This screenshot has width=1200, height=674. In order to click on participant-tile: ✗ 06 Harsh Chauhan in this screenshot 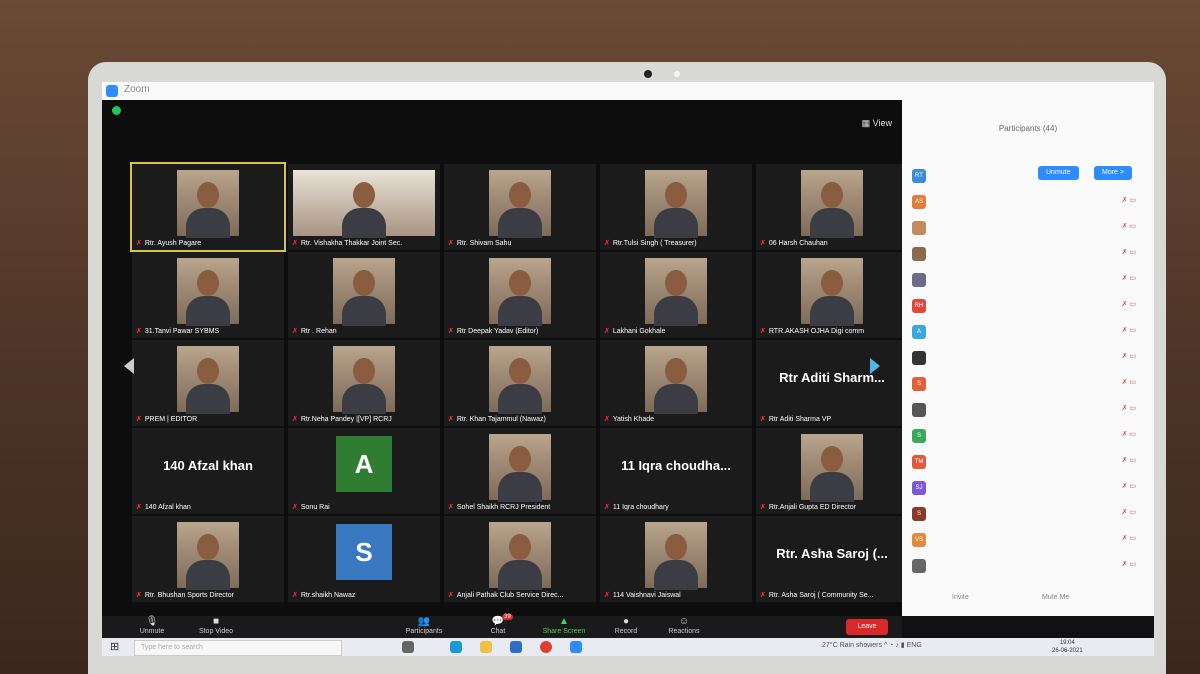, I will do `click(832, 207)`.